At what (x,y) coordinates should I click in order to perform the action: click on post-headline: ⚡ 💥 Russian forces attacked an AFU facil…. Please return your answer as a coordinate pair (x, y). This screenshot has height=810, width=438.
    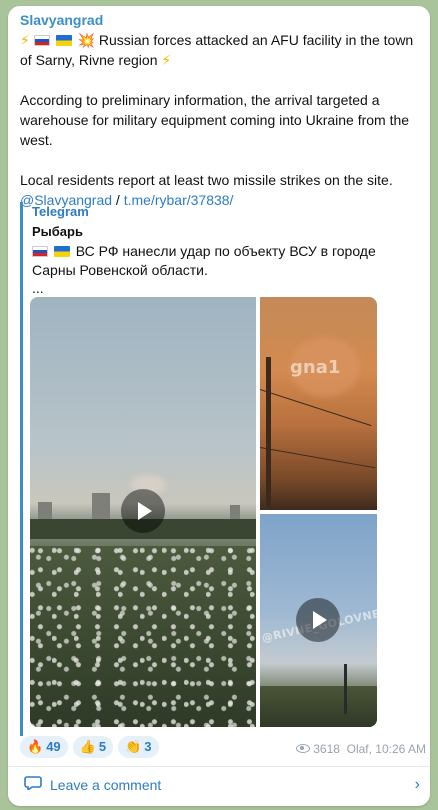
    Looking at the image, I should click on (222, 50).